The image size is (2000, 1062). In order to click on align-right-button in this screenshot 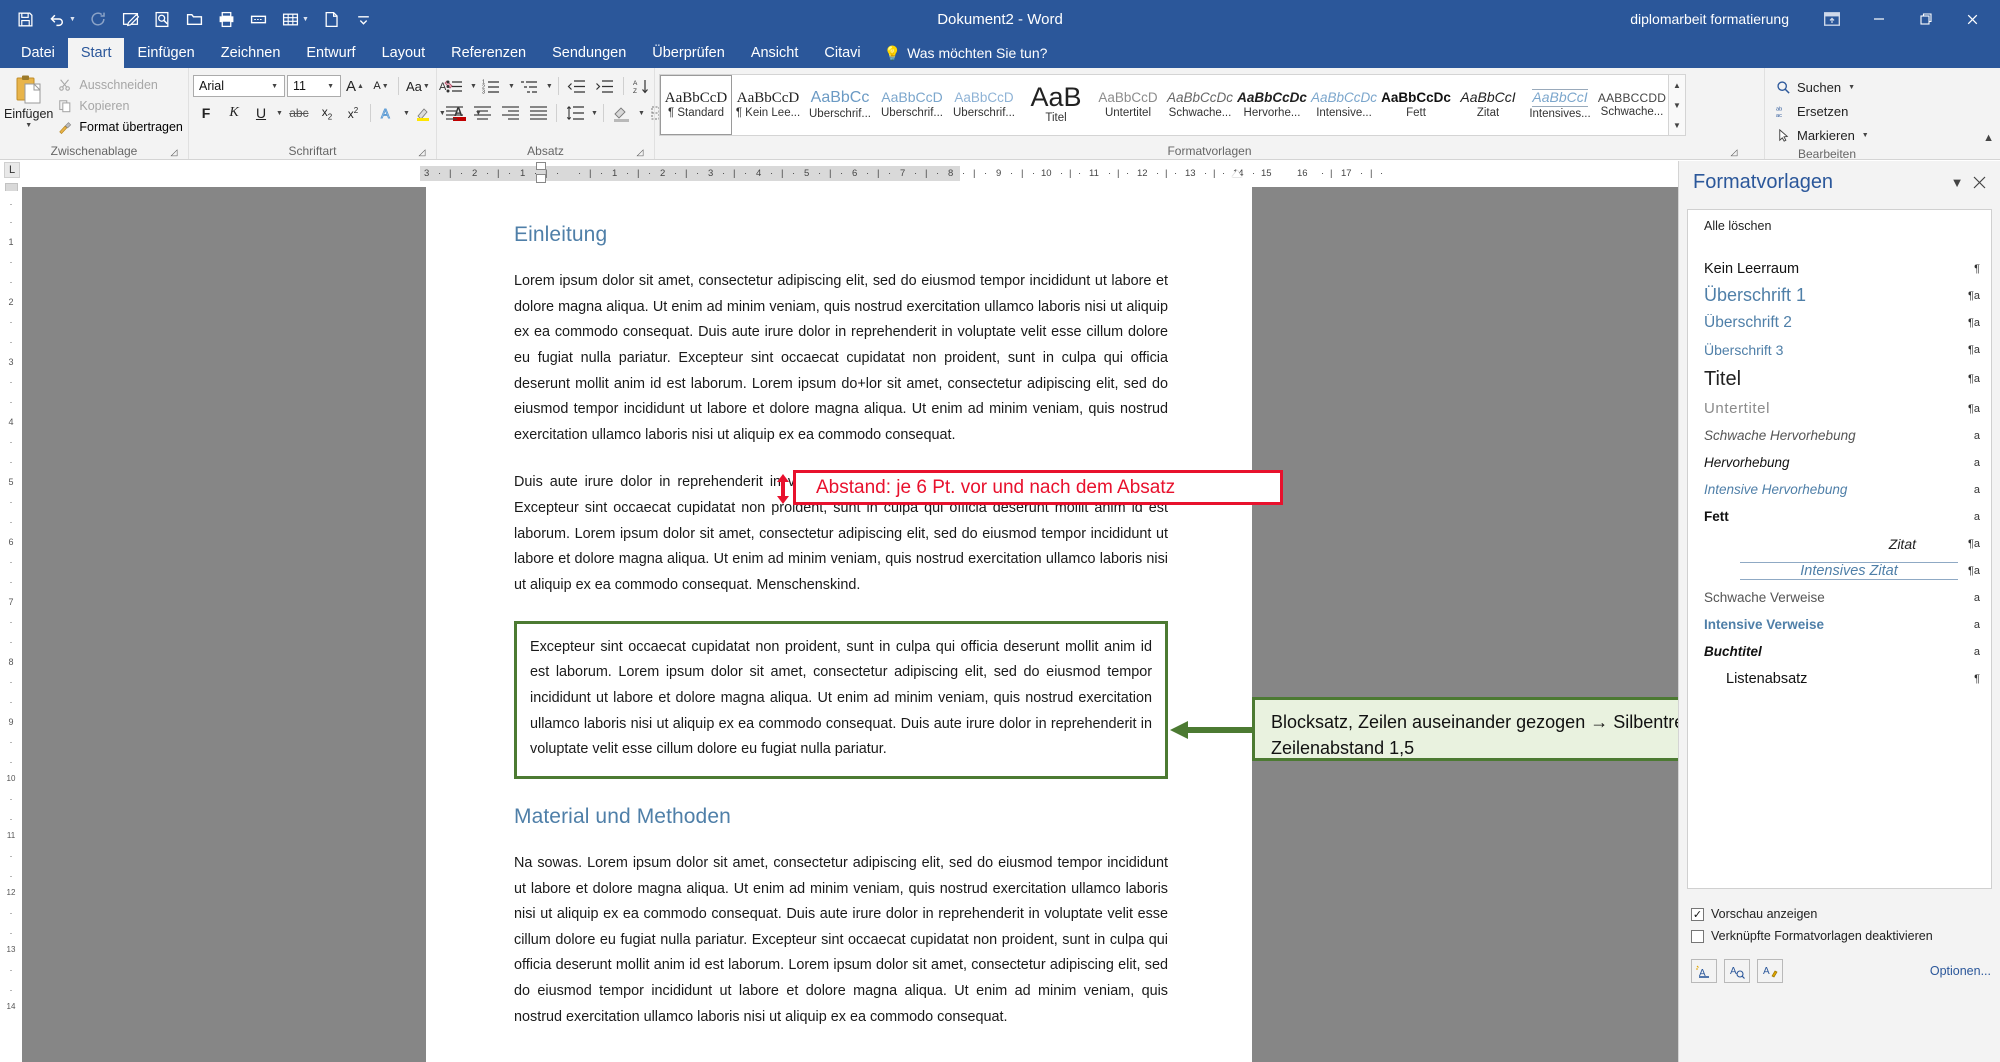, I will do `click(510, 113)`.